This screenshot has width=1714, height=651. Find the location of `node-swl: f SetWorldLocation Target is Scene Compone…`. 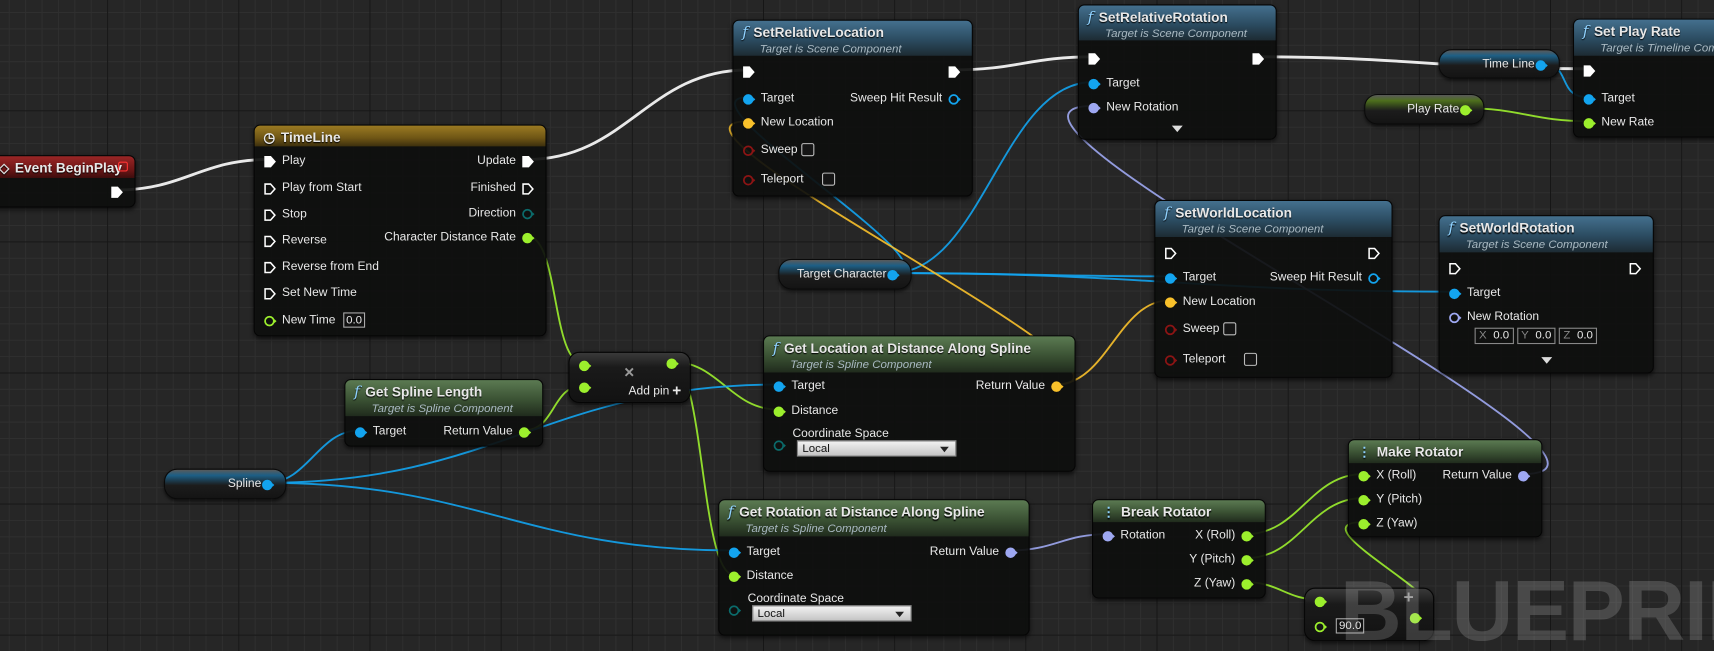

node-swl: f SetWorldLocation Target is Scene Compone… is located at coordinates (1273, 288).